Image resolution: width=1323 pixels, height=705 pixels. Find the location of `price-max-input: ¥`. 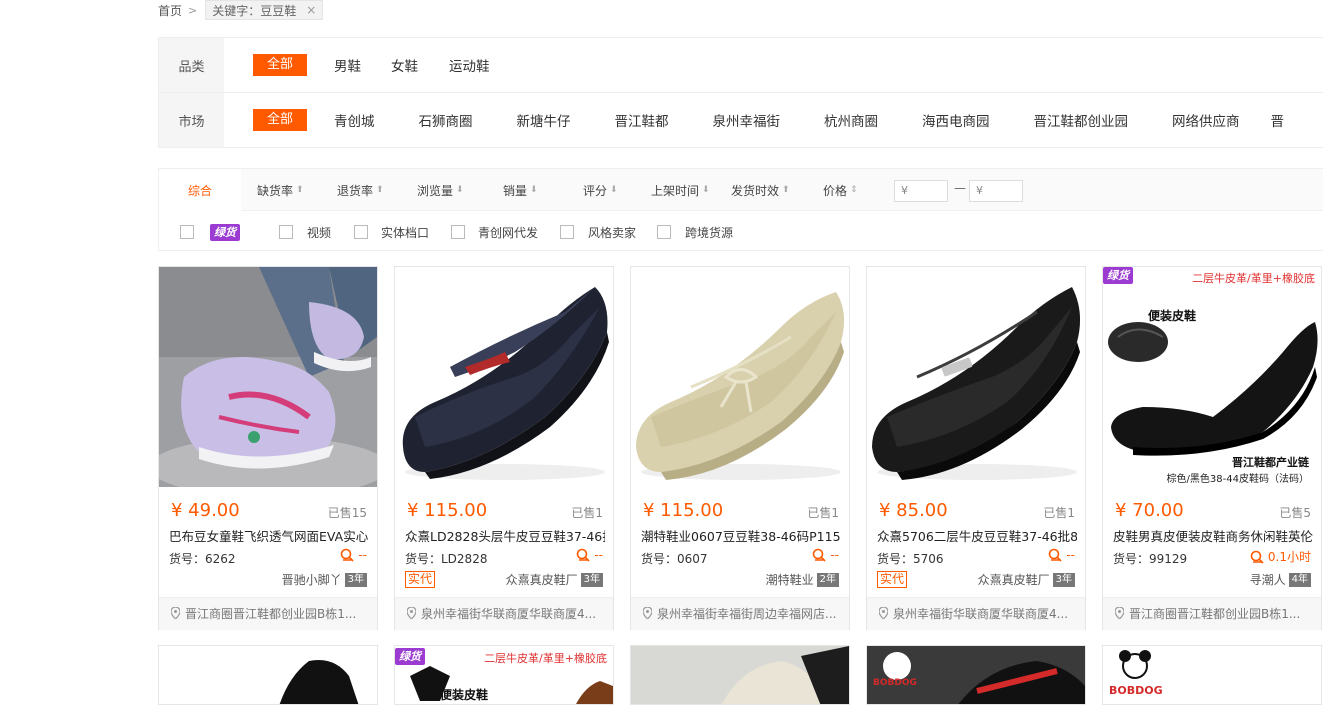

price-max-input: ¥ is located at coordinates (996, 191).